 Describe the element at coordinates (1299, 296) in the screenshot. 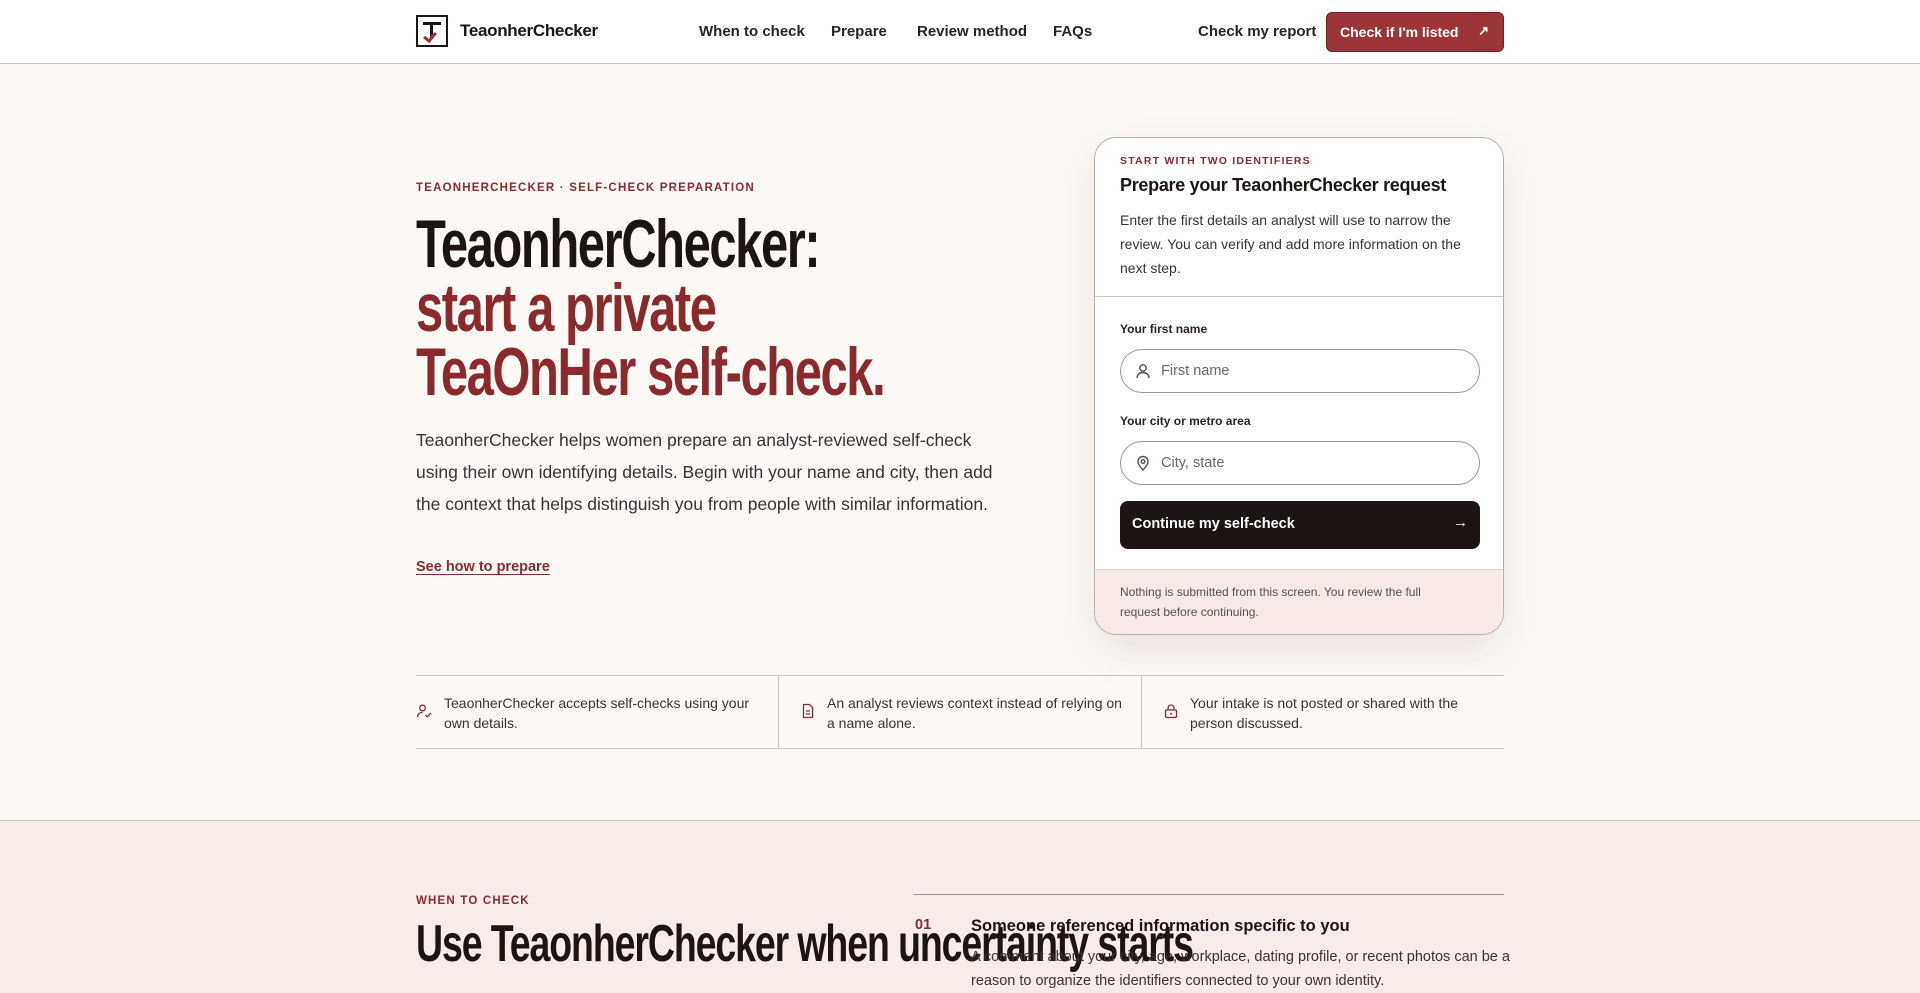

I see `card-divider` at that location.